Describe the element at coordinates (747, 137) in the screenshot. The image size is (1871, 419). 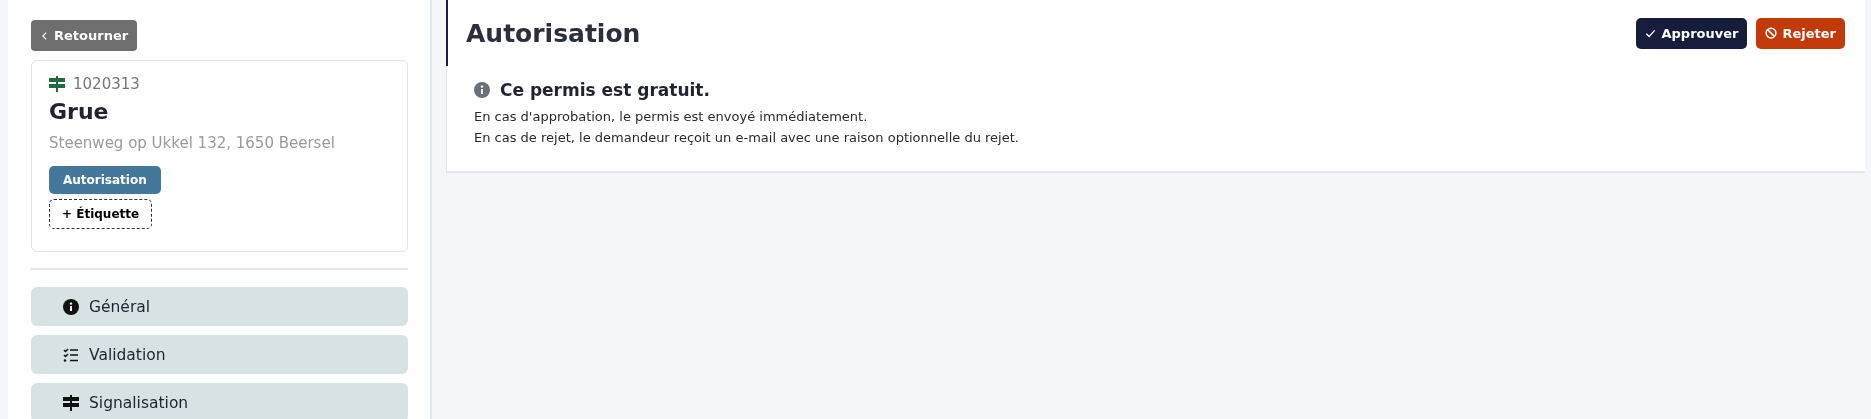
I see `notice-text: En cas de rejet, le demandeur reçoit un e-mail avec une raison optionnelle du rejet.` at that location.